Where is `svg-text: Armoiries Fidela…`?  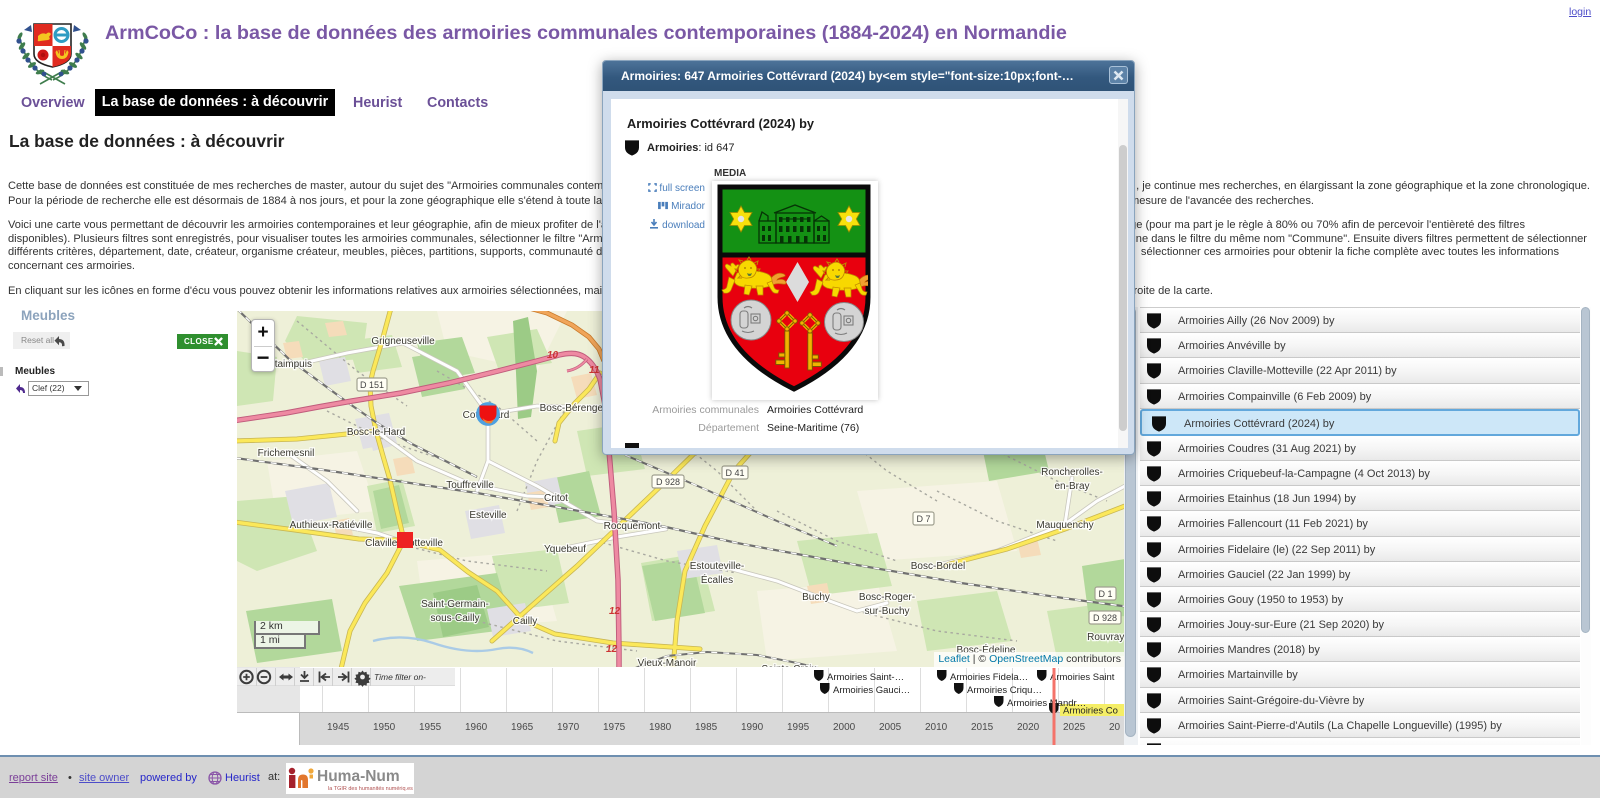 svg-text: Armoiries Fidela… is located at coordinates (989, 677).